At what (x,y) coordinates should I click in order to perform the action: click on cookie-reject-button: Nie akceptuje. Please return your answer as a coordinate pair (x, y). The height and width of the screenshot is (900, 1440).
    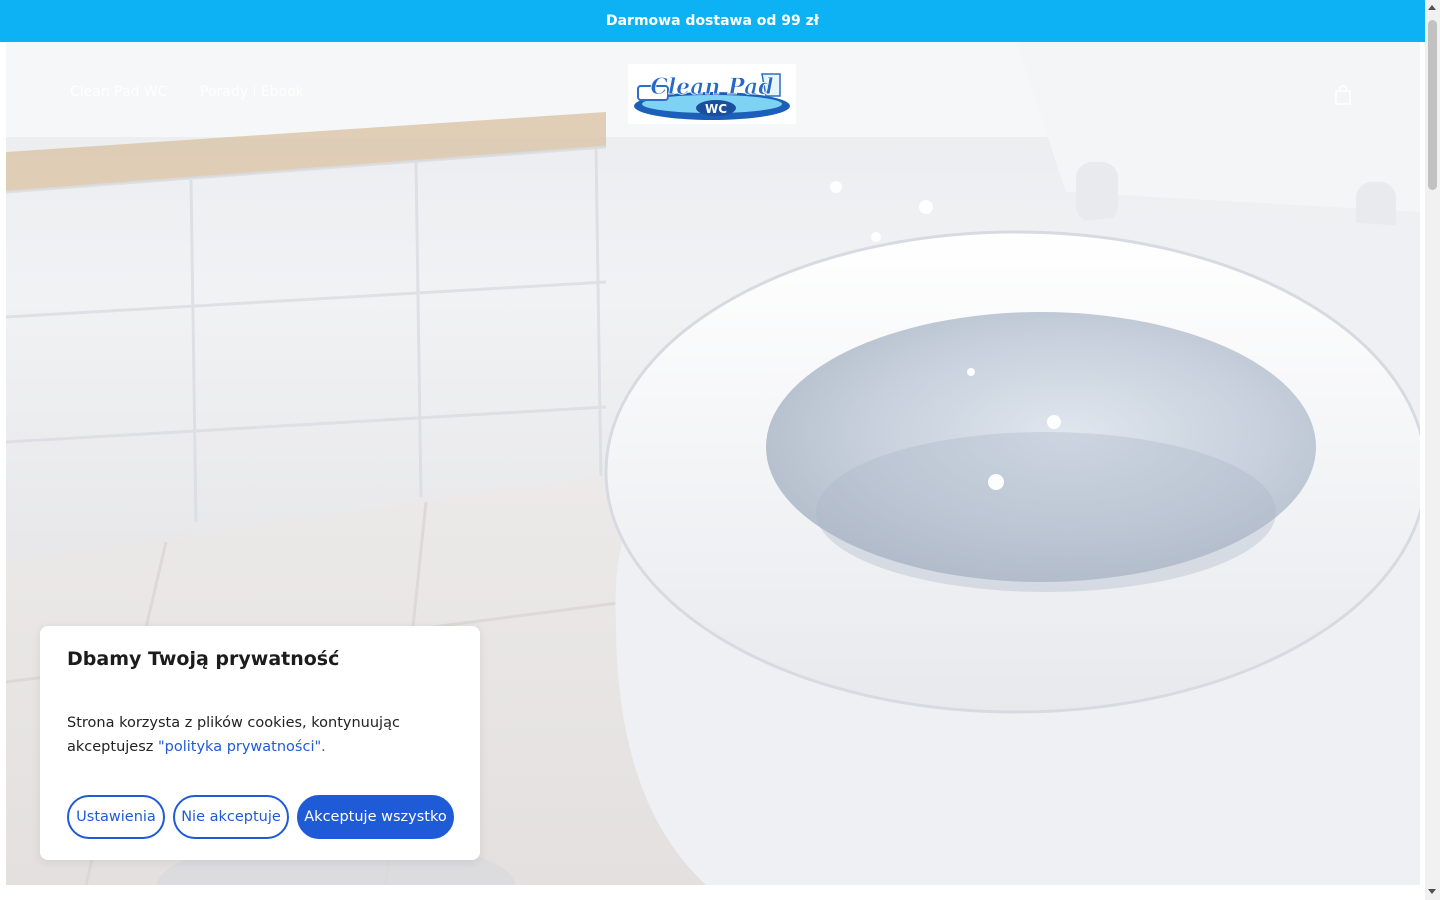
    Looking at the image, I should click on (231, 817).